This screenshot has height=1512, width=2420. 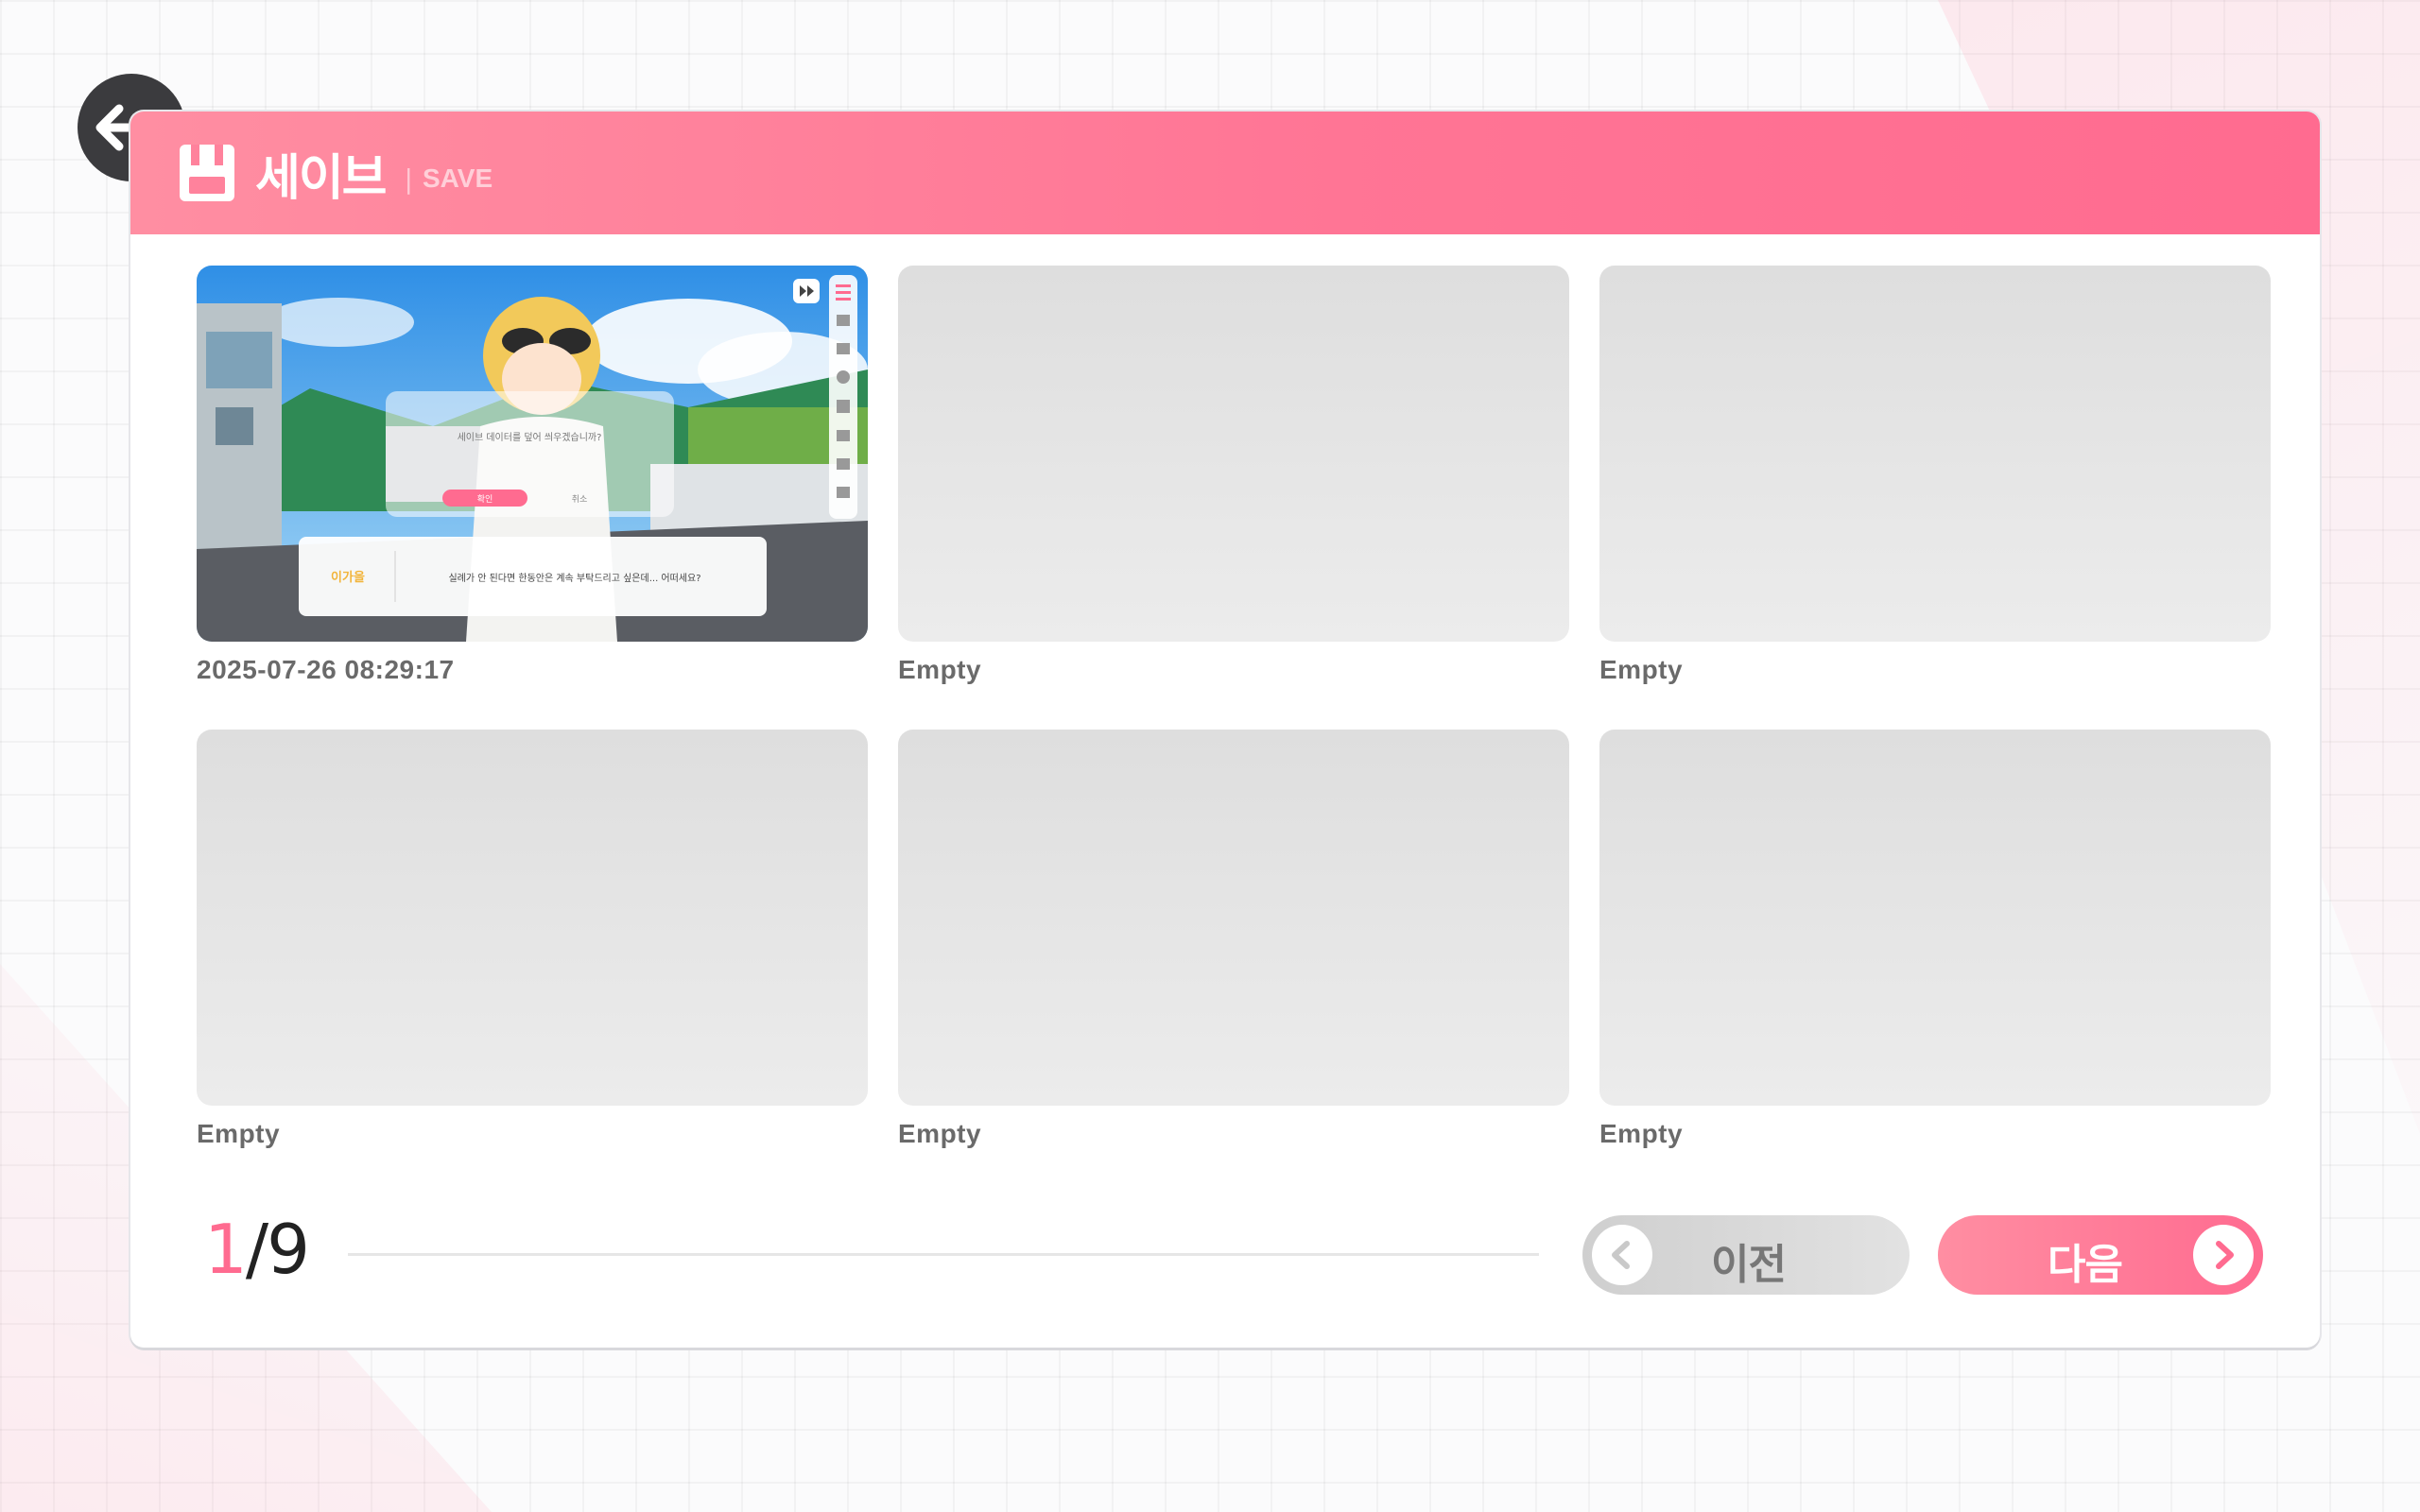 What do you see at coordinates (580, 499) in the screenshot?
I see `thumbnail-popup-cancel: 취소` at bounding box center [580, 499].